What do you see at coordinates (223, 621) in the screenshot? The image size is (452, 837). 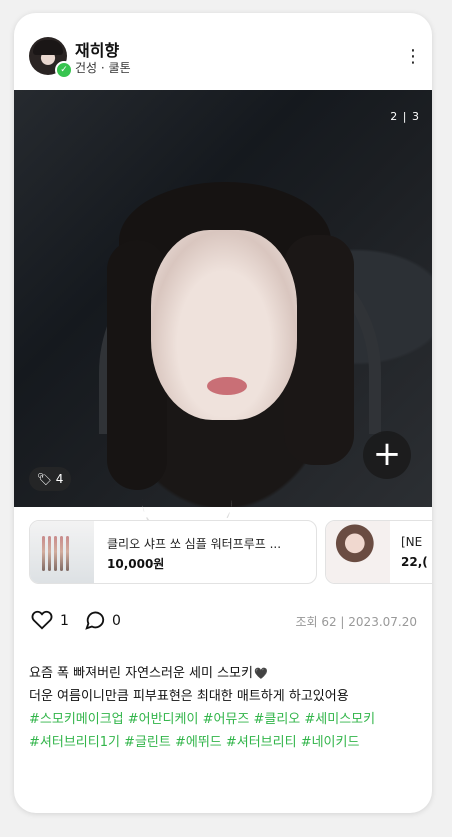 I see `post-actions: 1 0 조회 62 | 2023.07.20` at bounding box center [223, 621].